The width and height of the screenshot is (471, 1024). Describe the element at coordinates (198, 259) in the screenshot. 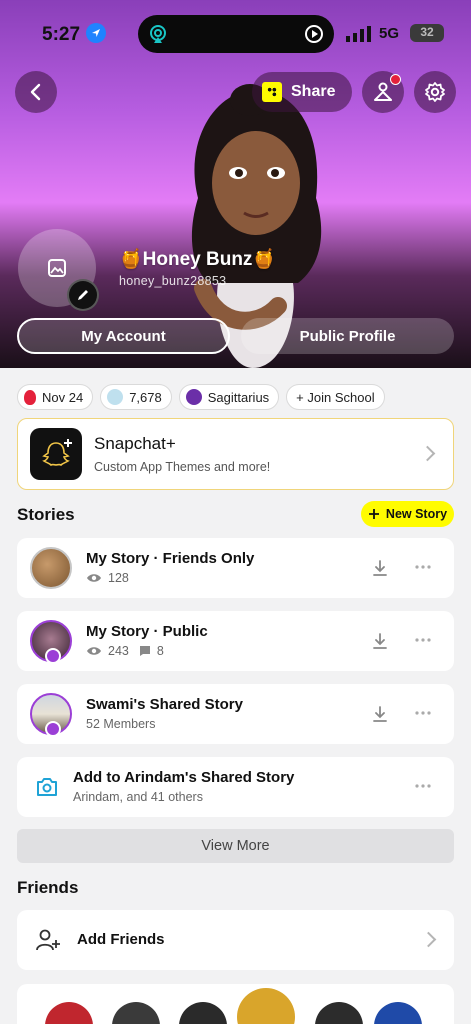

I see `display-name: 🍯Honey Bunz🍯` at that location.